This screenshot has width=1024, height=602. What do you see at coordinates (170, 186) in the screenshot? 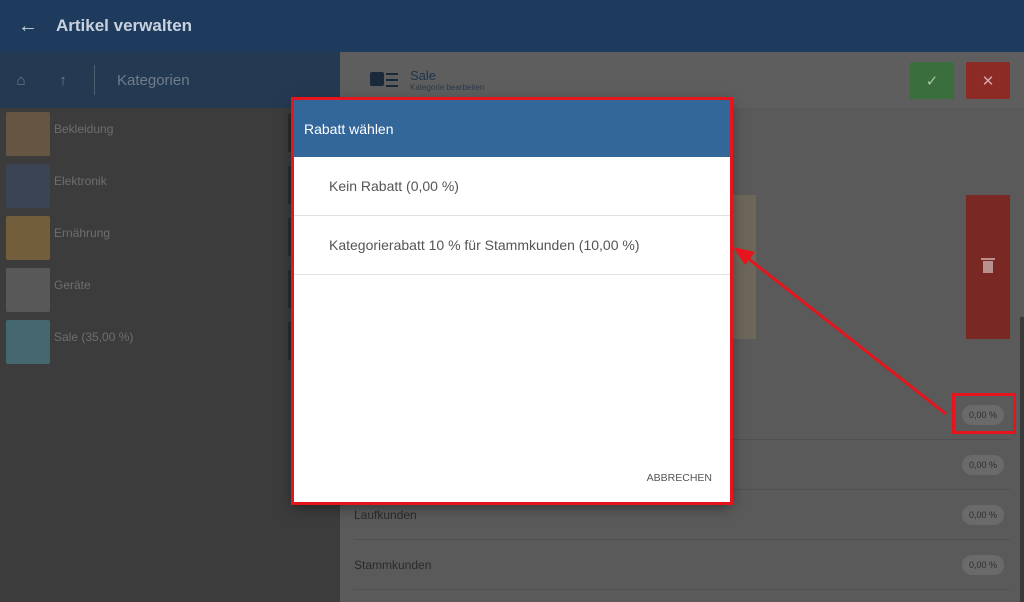
I see `category-item-elektronik: Elektronik` at bounding box center [170, 186].